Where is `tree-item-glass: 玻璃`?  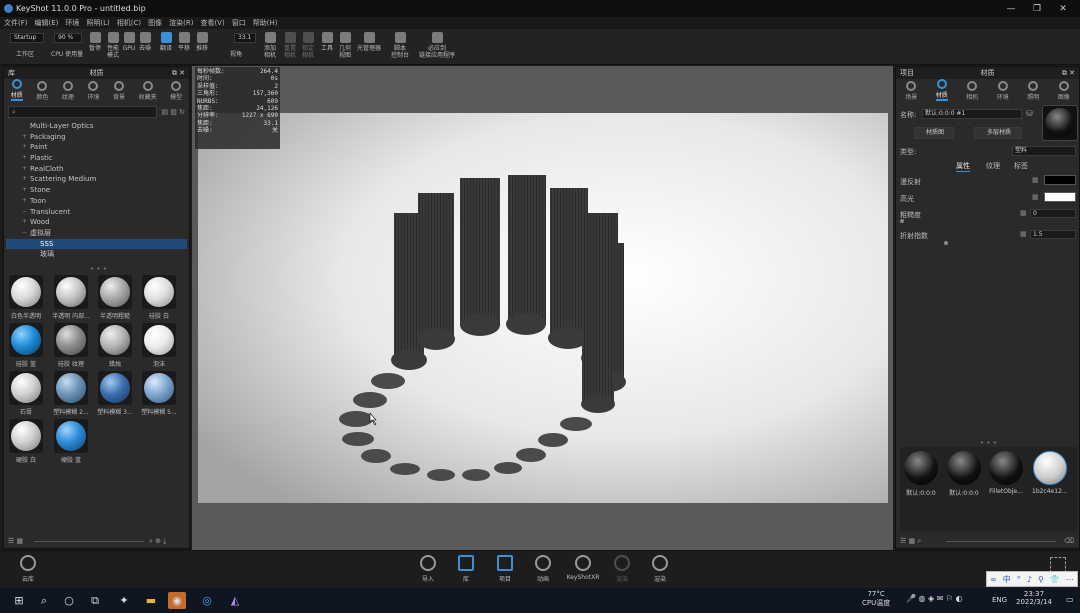
tree-item-glass: 玻璃 is located at coordinates (96, 254).